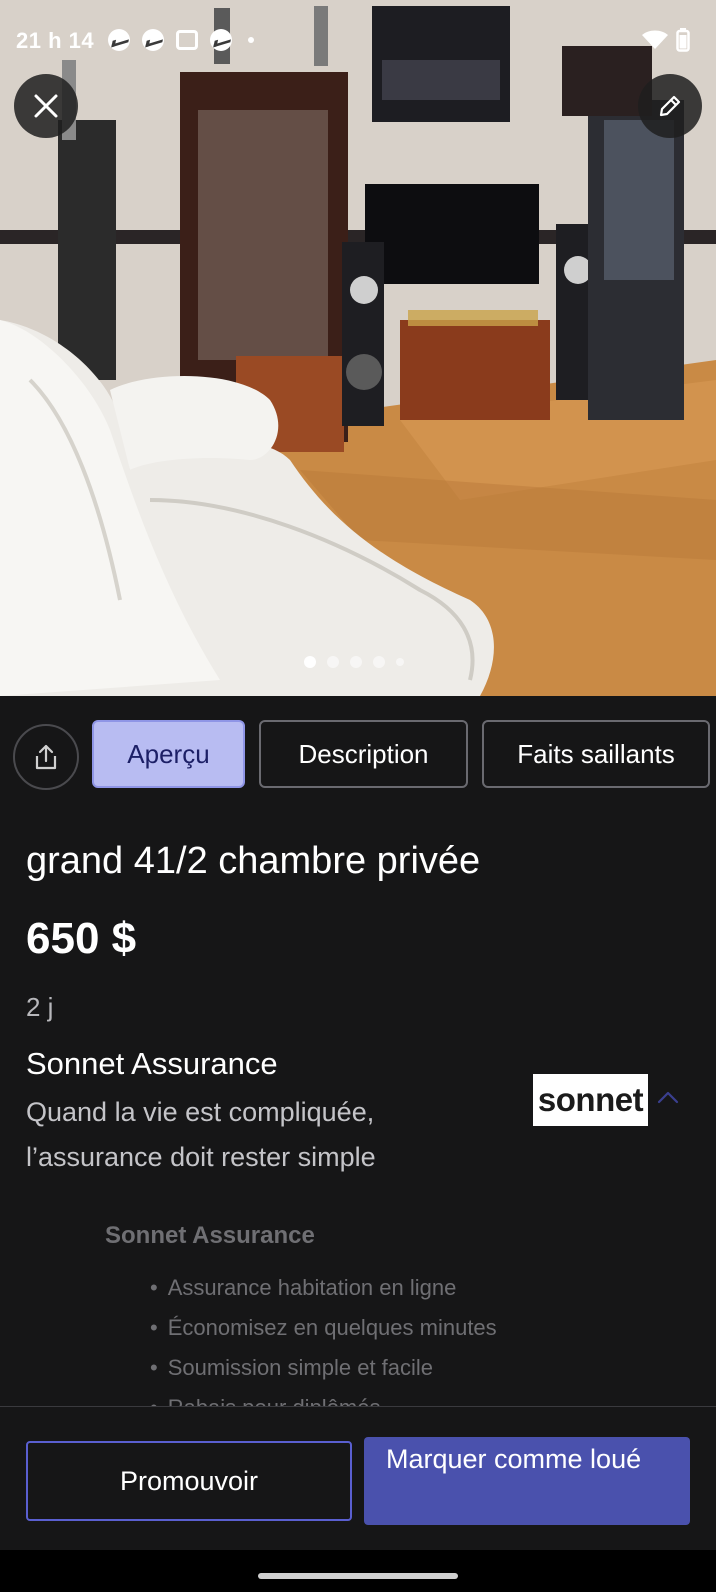 This screenshot has width=716, height=1592. I want to click on ad-bullet: Économisez en quelques minutes, so click(323, 1333).